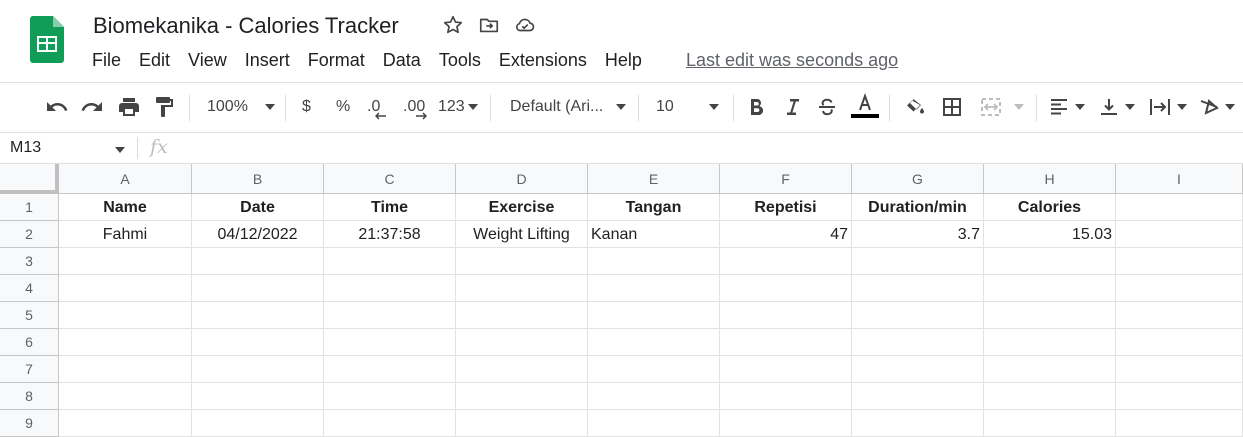 The image size is (1243, 437). Describe the element at coordinates (1179, 369) in the screenshot. I see `cell-i7` at that location.